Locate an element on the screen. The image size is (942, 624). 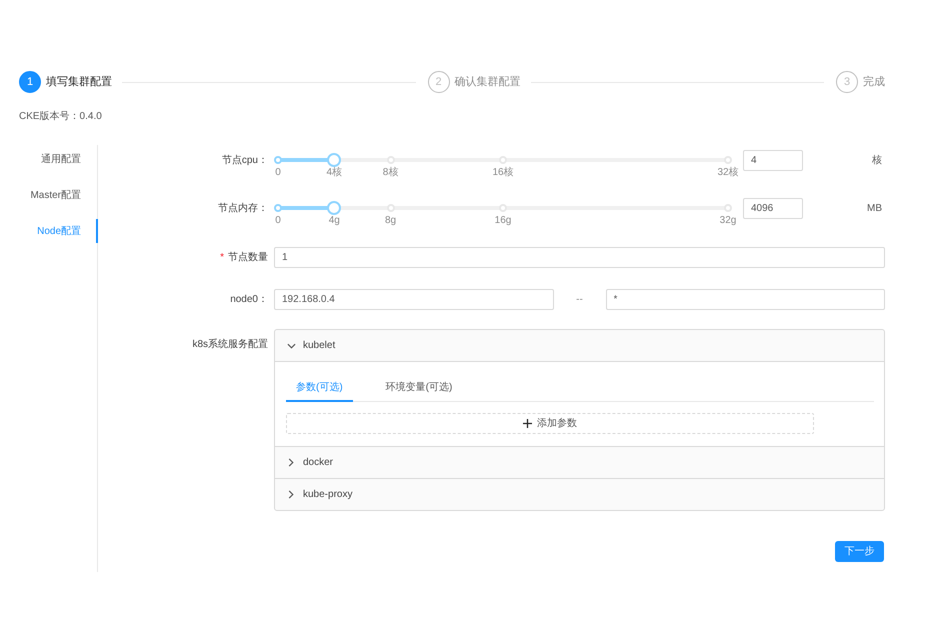
required-mark: * is located at coordinates (222, 258).